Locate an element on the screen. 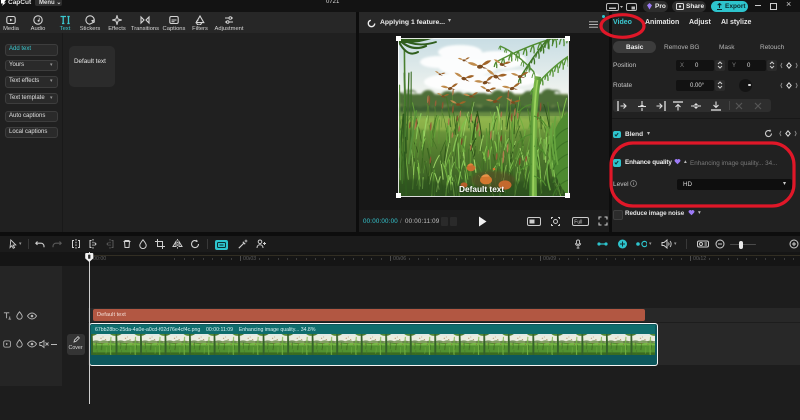 Image resolution: width=800 pixels, height=420 pixels. svg-text: Full is located at coordinates (578, 223).